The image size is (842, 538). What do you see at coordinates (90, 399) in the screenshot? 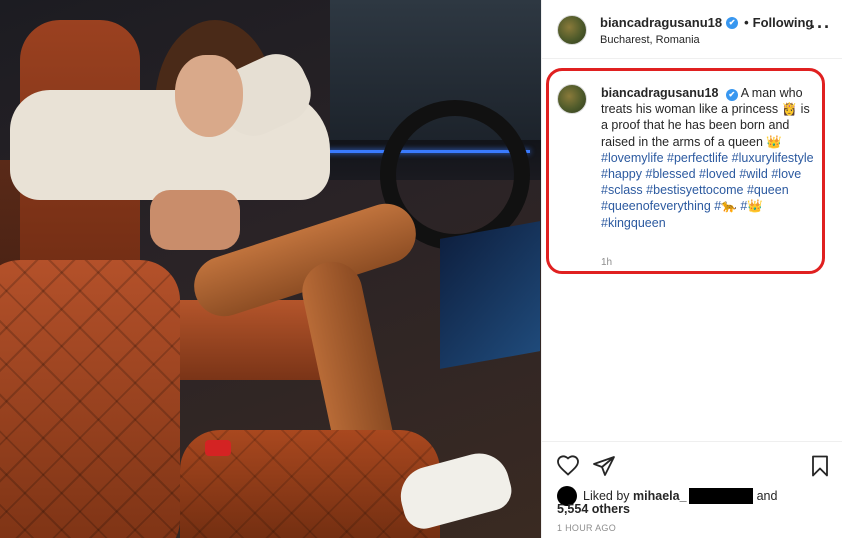
I see `front-seat-quilted` at bounding box center [90, 399].